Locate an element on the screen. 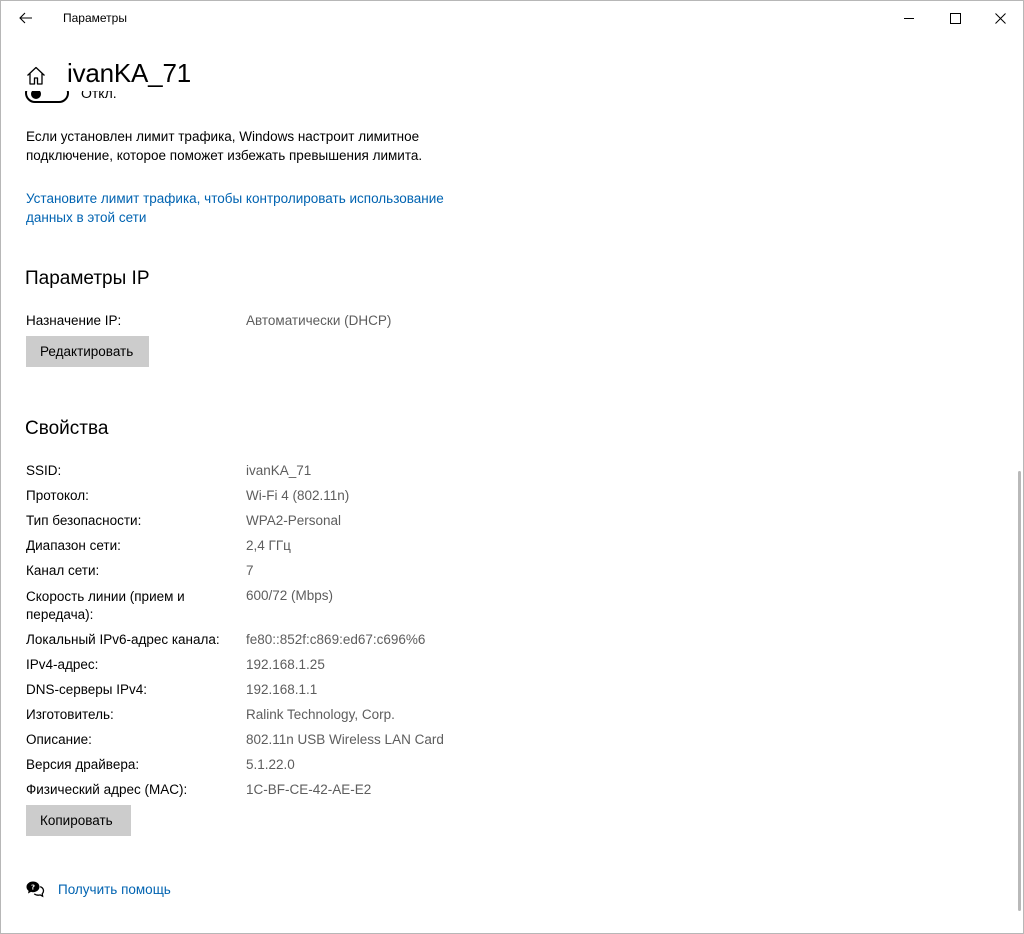 Image resolution: width=1024 pixels, height=934 pixels. property-label: Скорость линии (прием и передача): is located at coordinates (105, 605).